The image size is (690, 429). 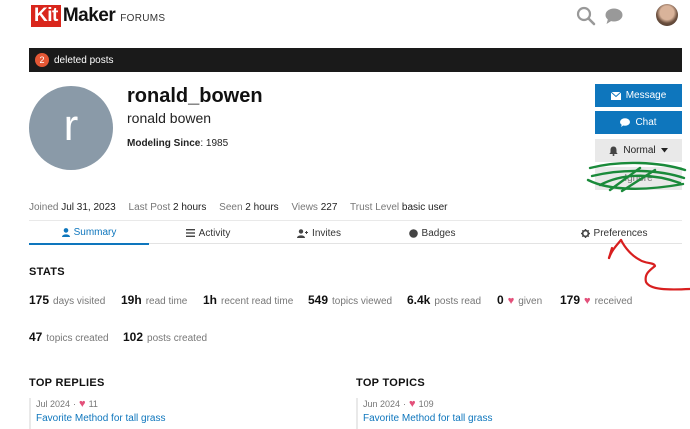 What do you see at coordinates (190, 233) in the screenshot?
I see `list-icon` at bounding box center [190, 233].